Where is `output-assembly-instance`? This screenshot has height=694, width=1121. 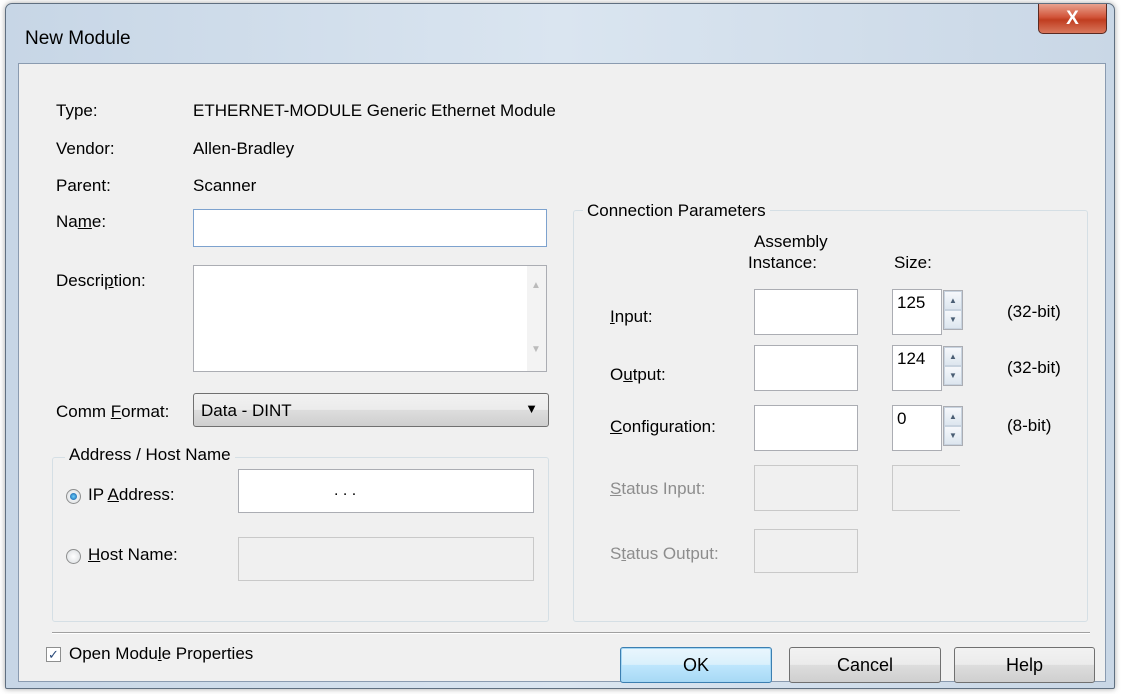 output-assembly-instance is located at coordinates (806, 368).